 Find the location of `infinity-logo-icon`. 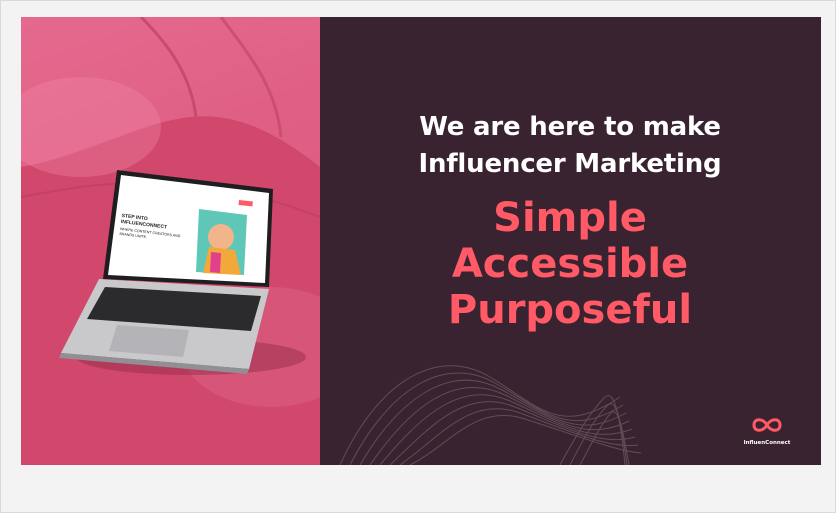

infinity-logo-icon is located at coordinates (767, 425).